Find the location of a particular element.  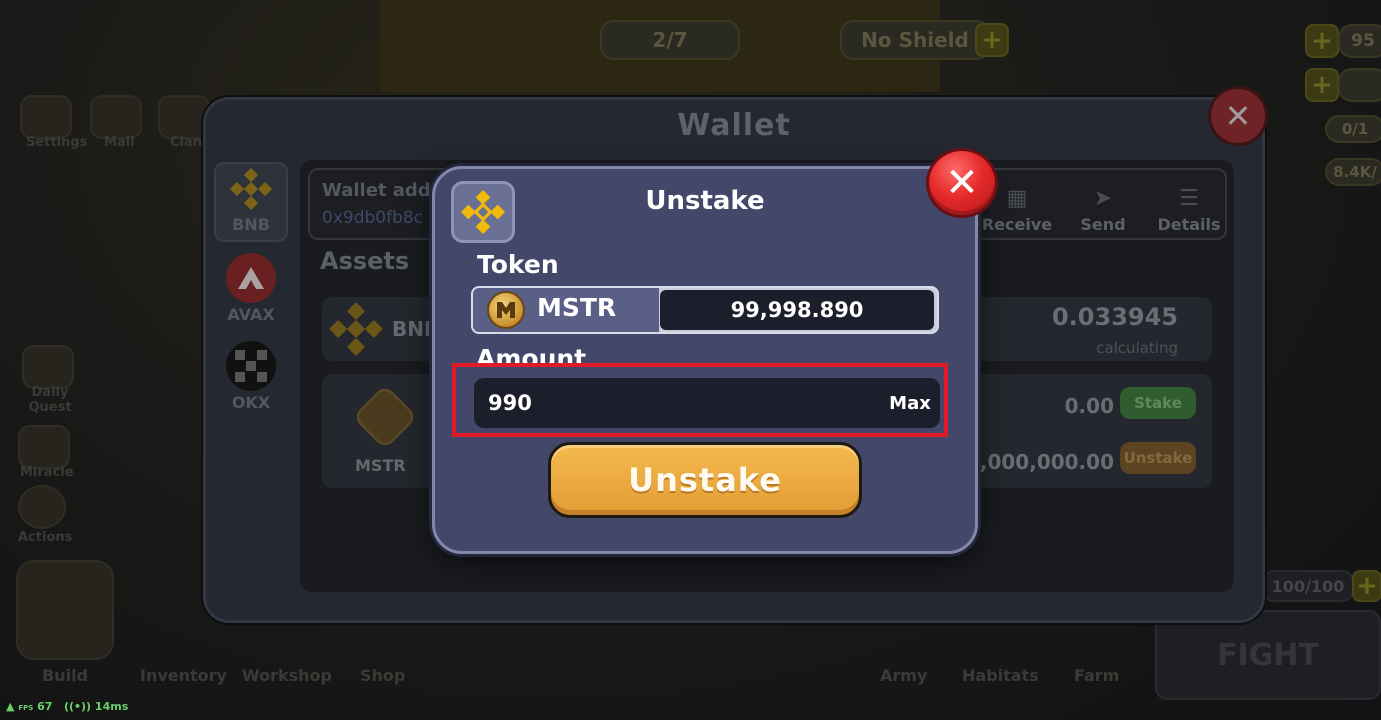

resource-counter-4: 8.4K/ is located at coordinates (1353, 172).